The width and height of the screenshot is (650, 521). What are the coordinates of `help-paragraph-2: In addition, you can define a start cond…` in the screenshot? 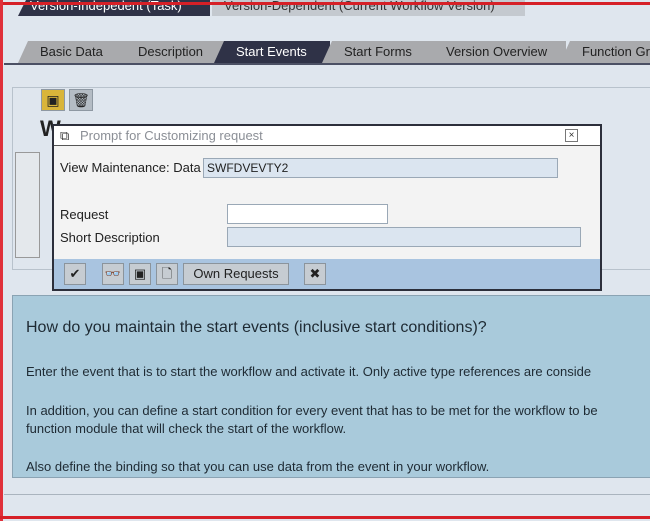 It's located at (312, 410).